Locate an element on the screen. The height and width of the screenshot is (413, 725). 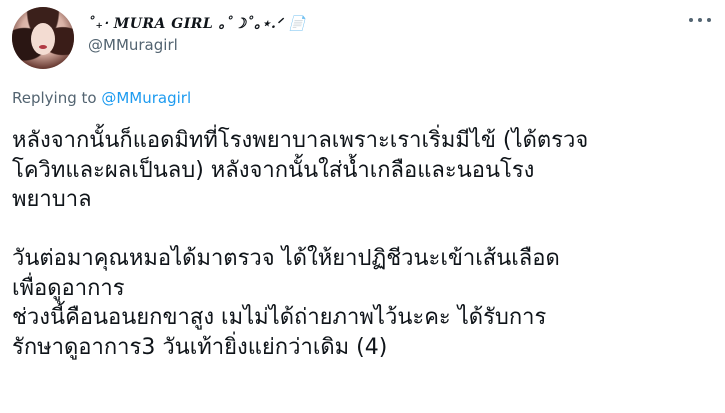
author-handle: @MMuragirl is located at coordinates (133, 45).